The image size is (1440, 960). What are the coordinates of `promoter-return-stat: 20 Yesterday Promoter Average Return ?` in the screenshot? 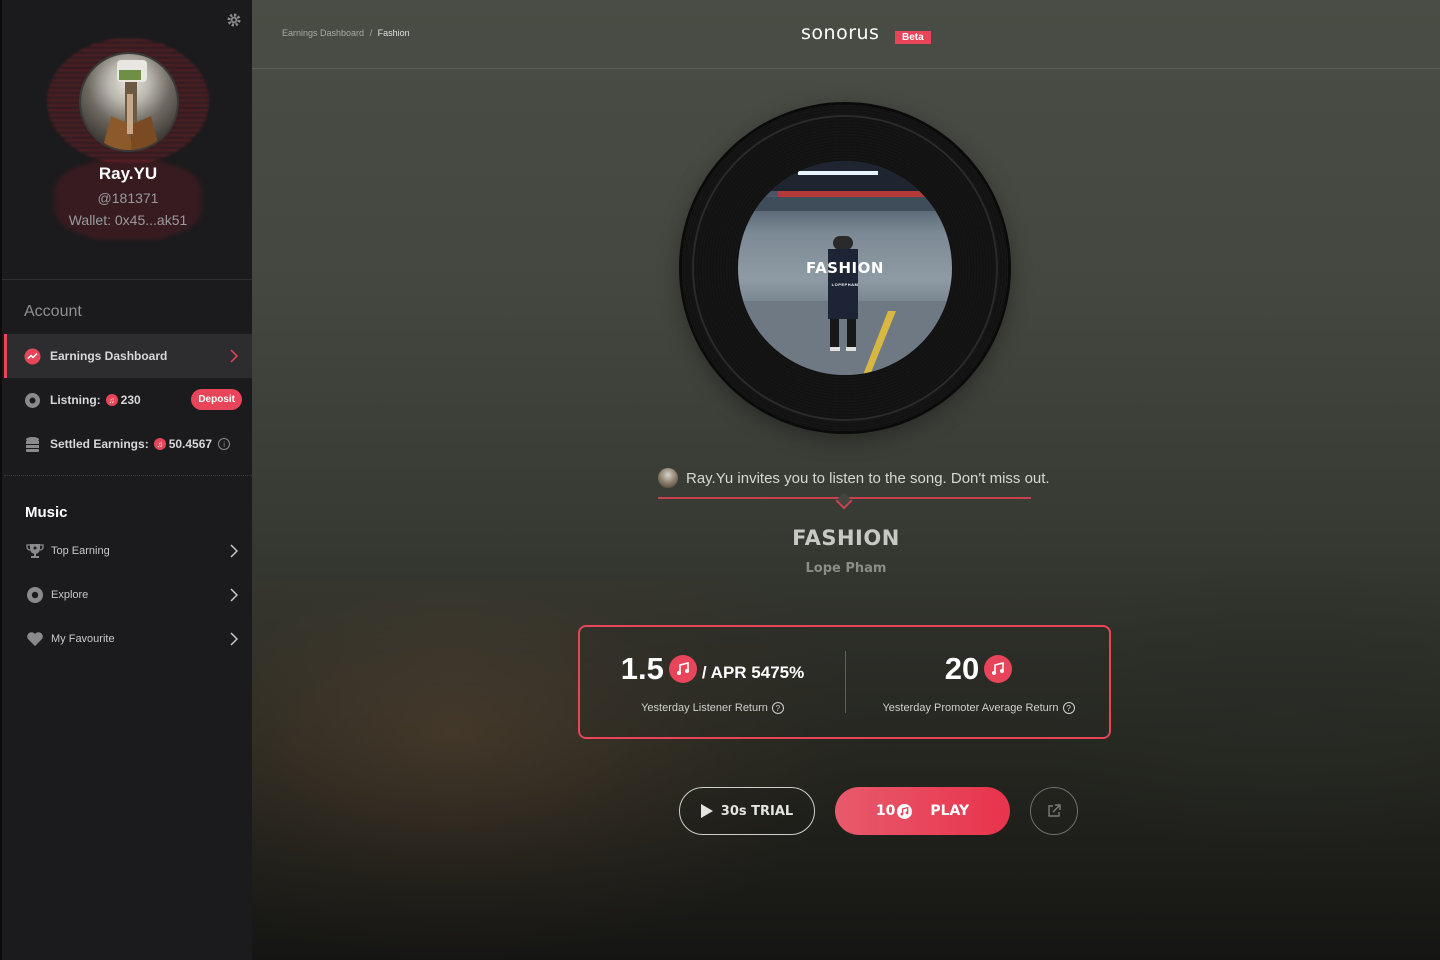 It's located at (978, 689).